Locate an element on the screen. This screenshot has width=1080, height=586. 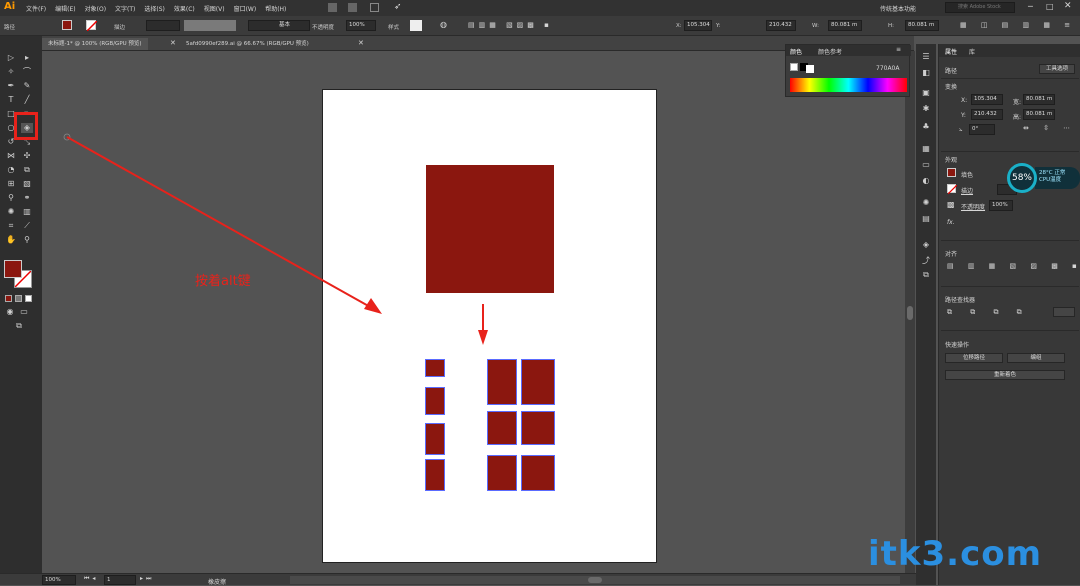
cpu-label: CPU温度 is located at coordinates (1050, 180).